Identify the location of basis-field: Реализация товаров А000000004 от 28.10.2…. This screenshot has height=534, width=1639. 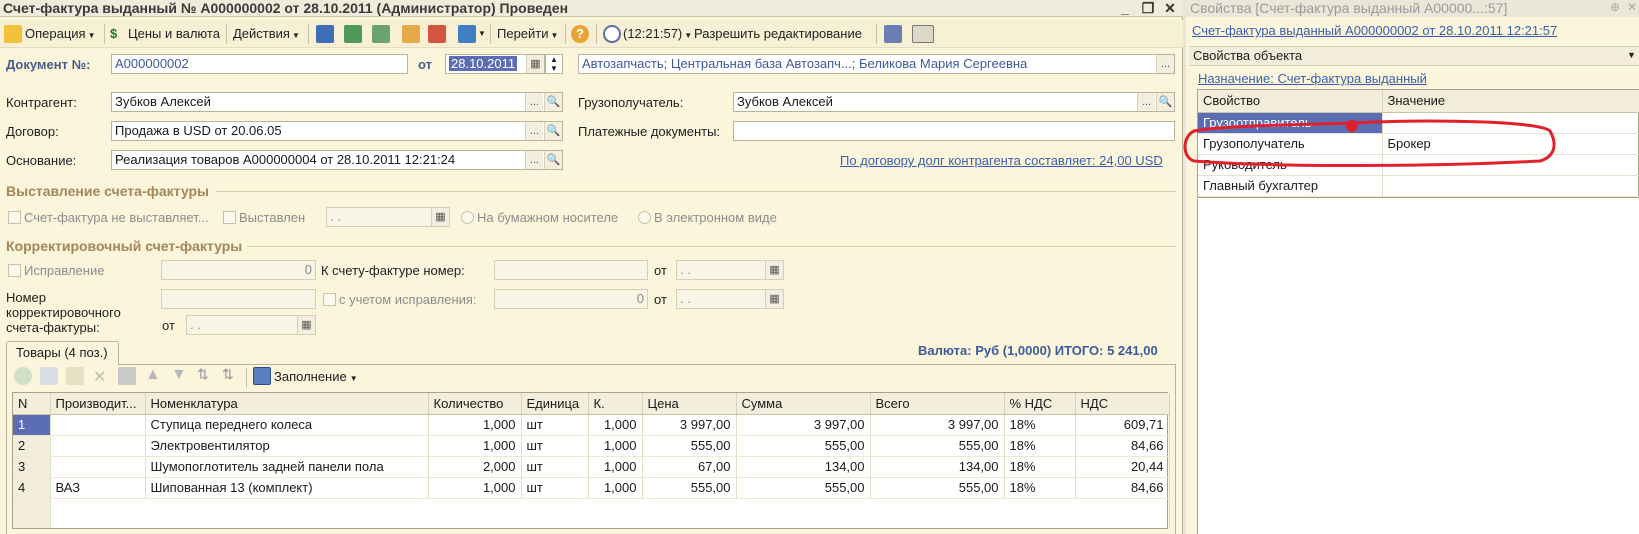
(337, 160).